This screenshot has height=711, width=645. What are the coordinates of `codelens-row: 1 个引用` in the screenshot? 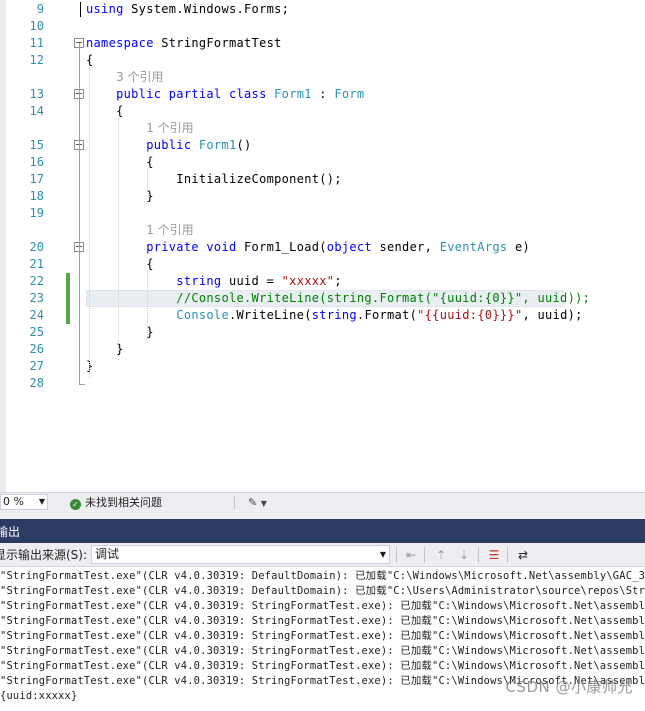 It's located at (322, 128).